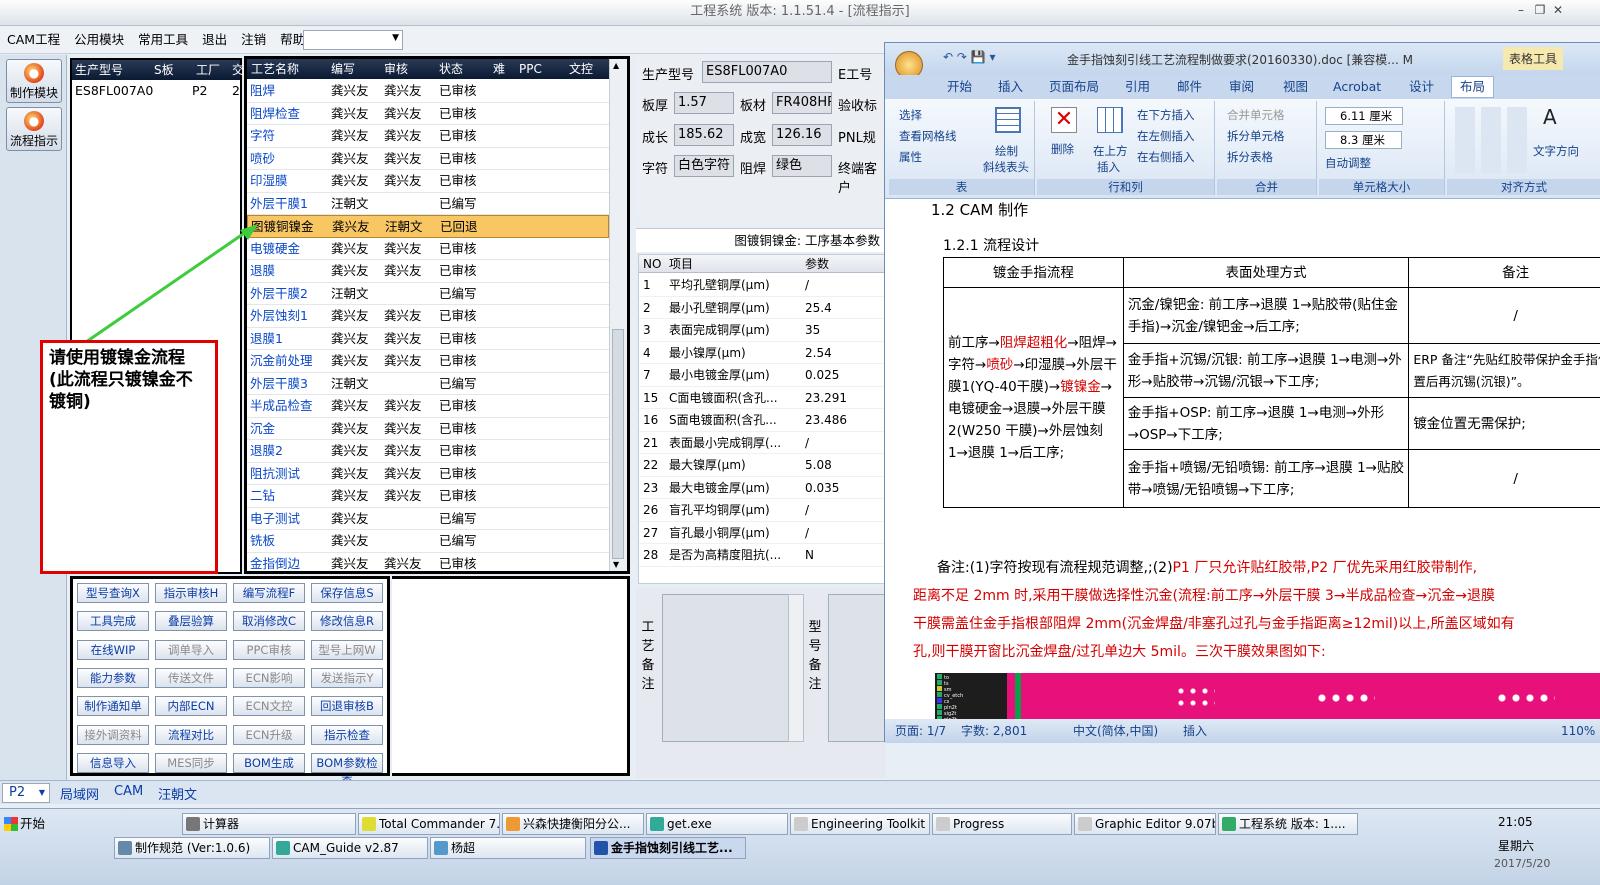 The height and width of the screenshot is (885, 1600). I want to click on process-row: 半成品检查 龚兴友 龚兴友 已审核, so click(428, 406).